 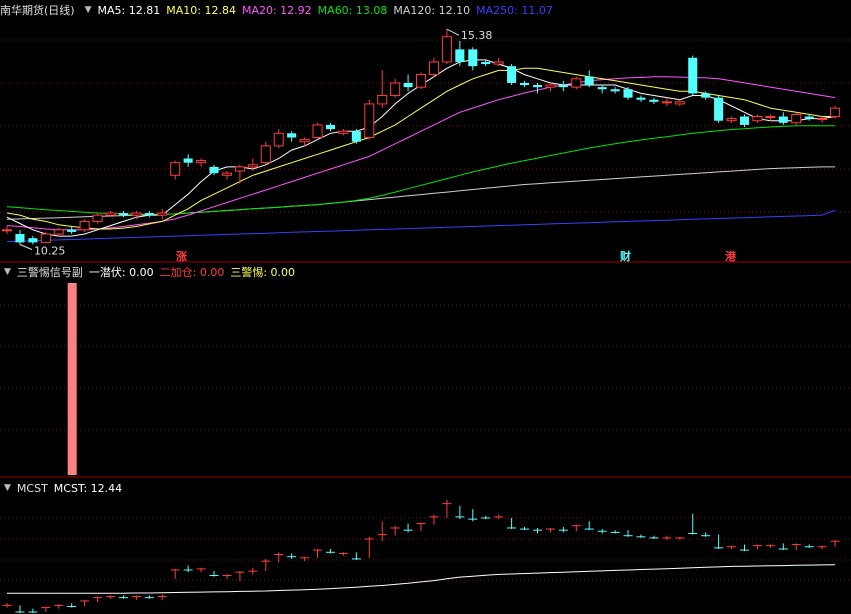 I want to click on signal-item-jingti: 三警惕: 0.00, so click(x=263, y=272).